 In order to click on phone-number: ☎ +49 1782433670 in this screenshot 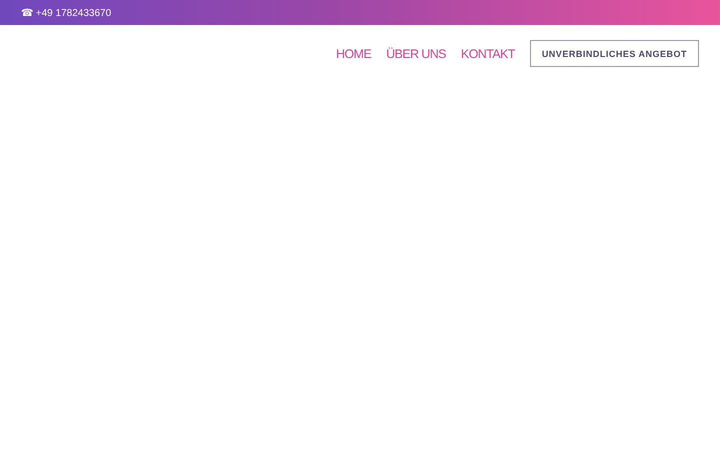, I will do `click(66, 12)`.